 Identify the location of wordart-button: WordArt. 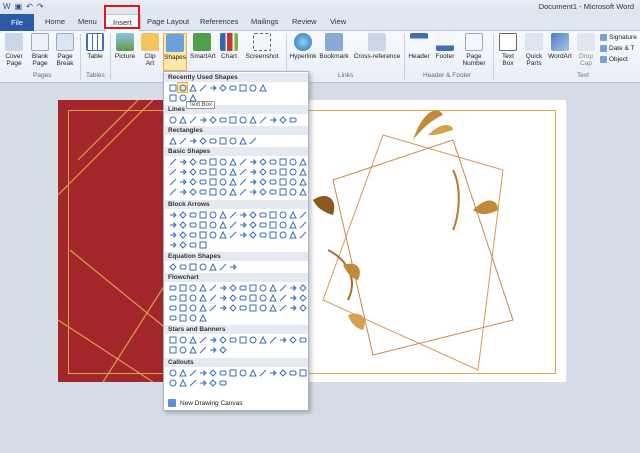
(560, 46).